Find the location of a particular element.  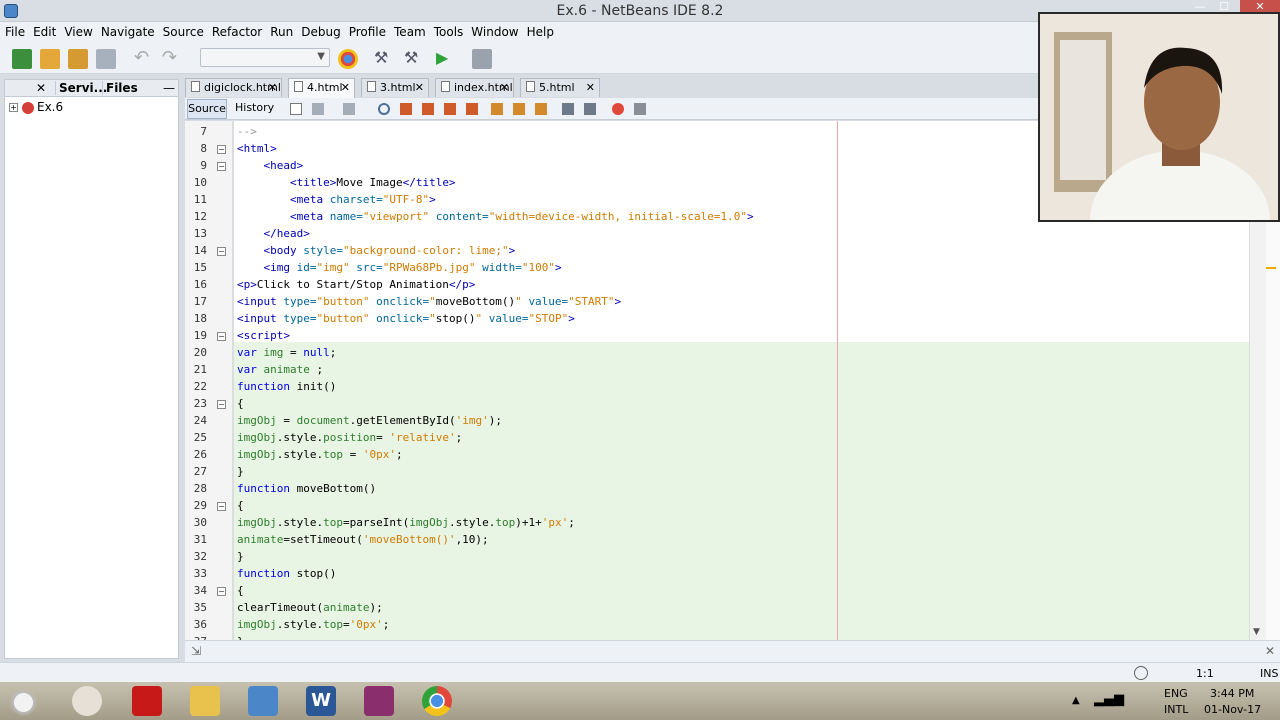

code-line: imgObj.style.top='0px'; is located at coordinates (313, 624).